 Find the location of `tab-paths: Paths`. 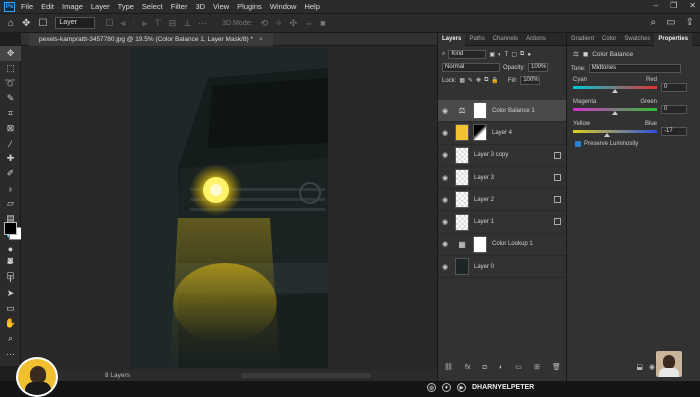

tab-paths: Paths is located at coordinates (476, 39).